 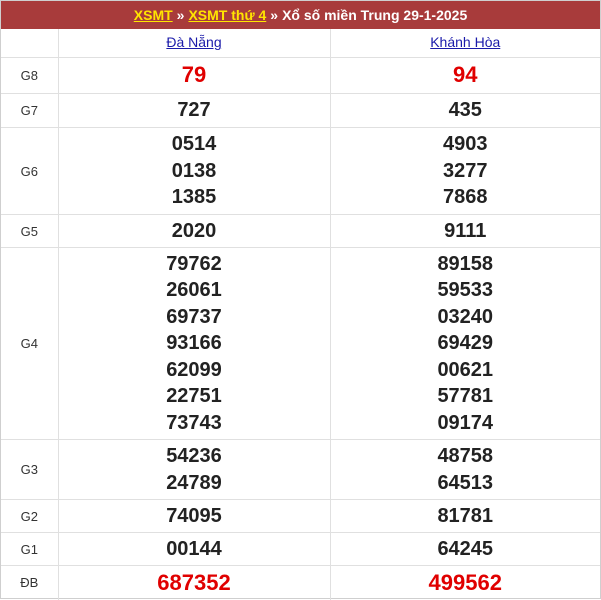 I want to click on prize-row-g3: G3 54236 24789 48758 64513, so click(x=300, y=469).